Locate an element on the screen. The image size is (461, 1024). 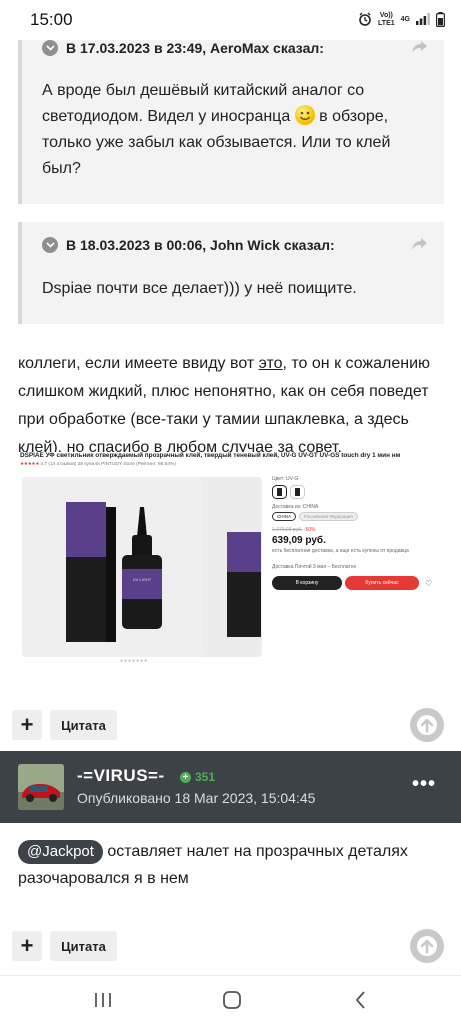
heart-icon: ♡ is located at coordinates (428, 583).